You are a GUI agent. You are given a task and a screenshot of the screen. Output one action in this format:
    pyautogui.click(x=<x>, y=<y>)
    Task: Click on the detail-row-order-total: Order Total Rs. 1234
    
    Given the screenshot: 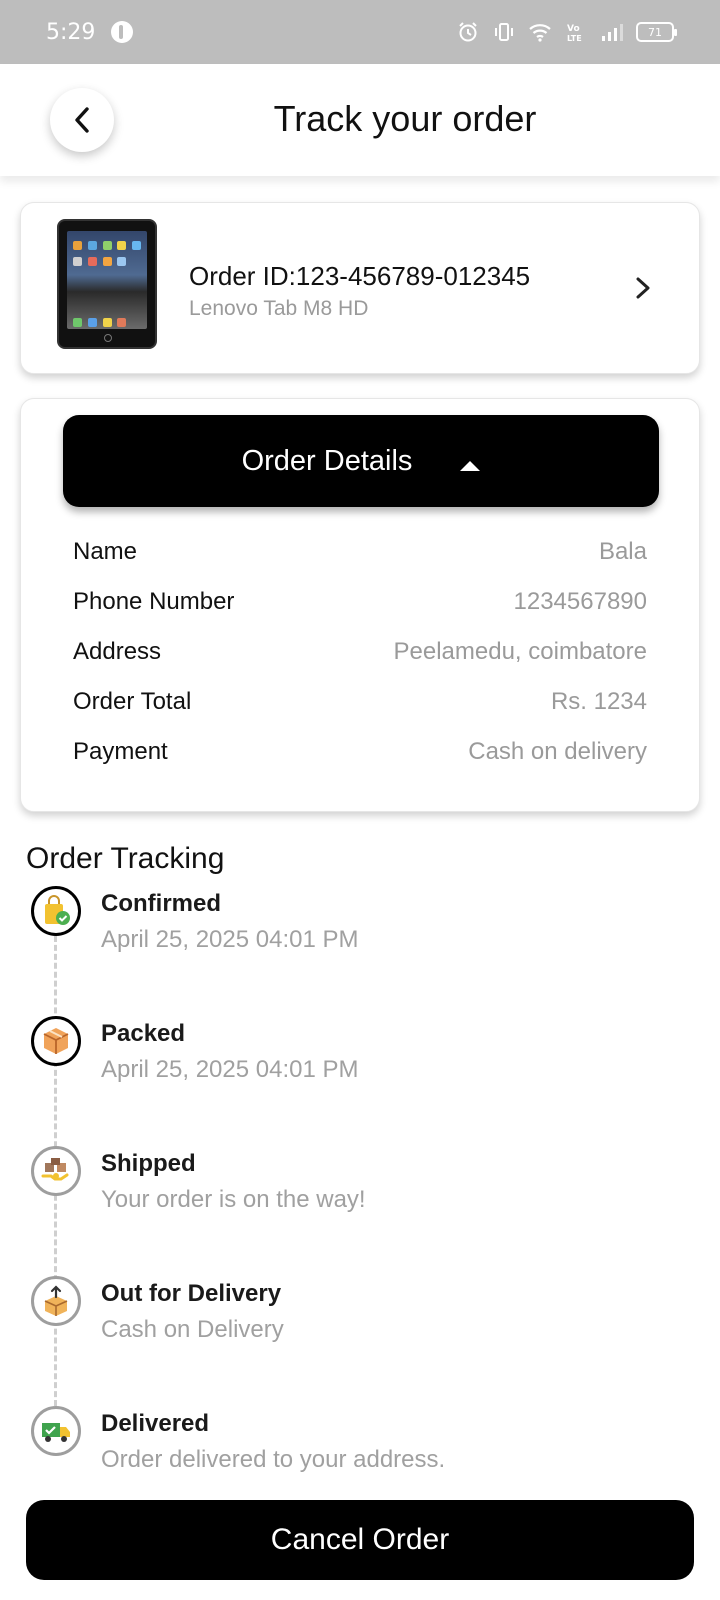 What is the action you would take?
    pyautogui.click(x=360, y=702)
    